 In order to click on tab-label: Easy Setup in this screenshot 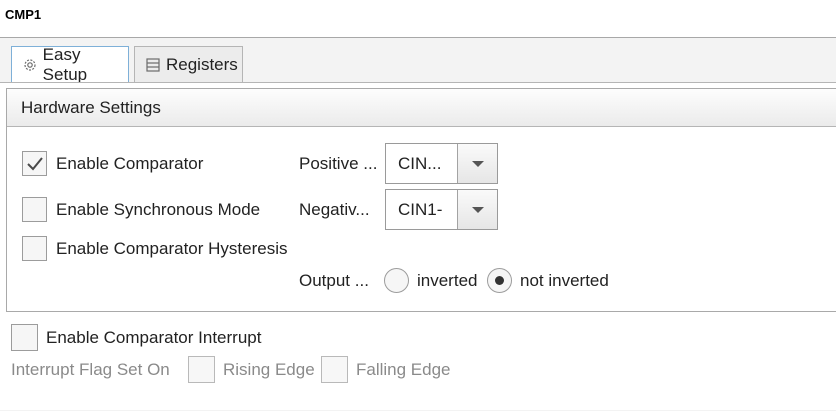, I will do `click(65, 64)`.